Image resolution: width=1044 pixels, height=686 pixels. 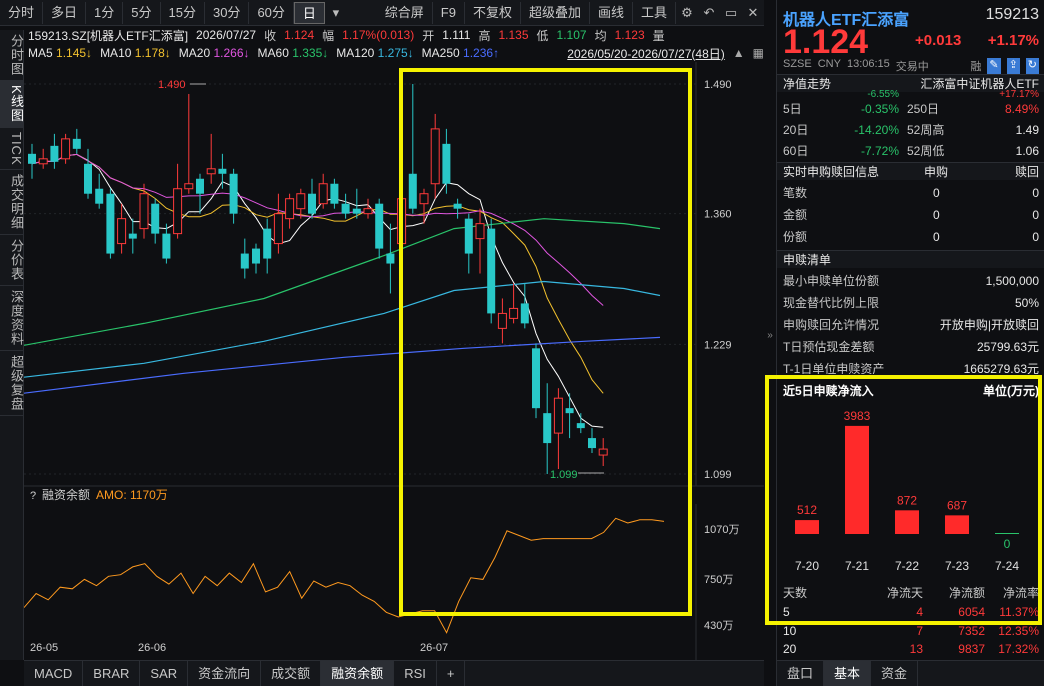 I want to click on tab-macd: MACD, so click(x=54, y=673).